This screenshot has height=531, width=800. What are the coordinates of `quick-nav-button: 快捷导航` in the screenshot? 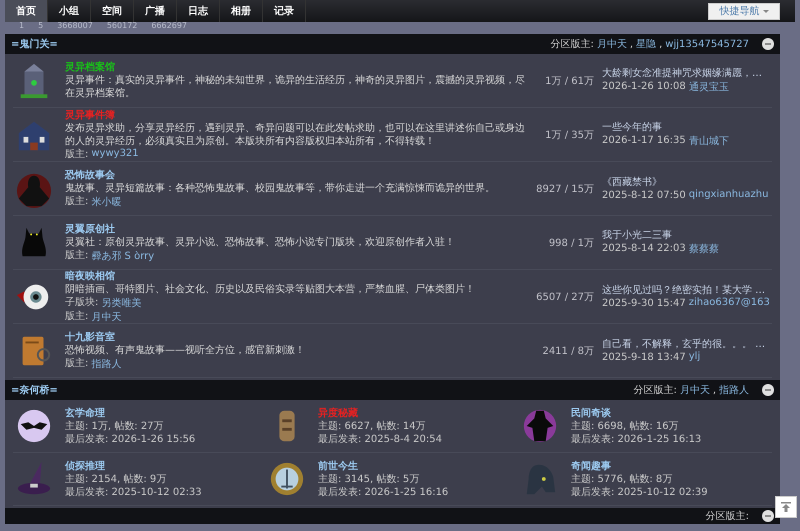 It's located at (744, 11).